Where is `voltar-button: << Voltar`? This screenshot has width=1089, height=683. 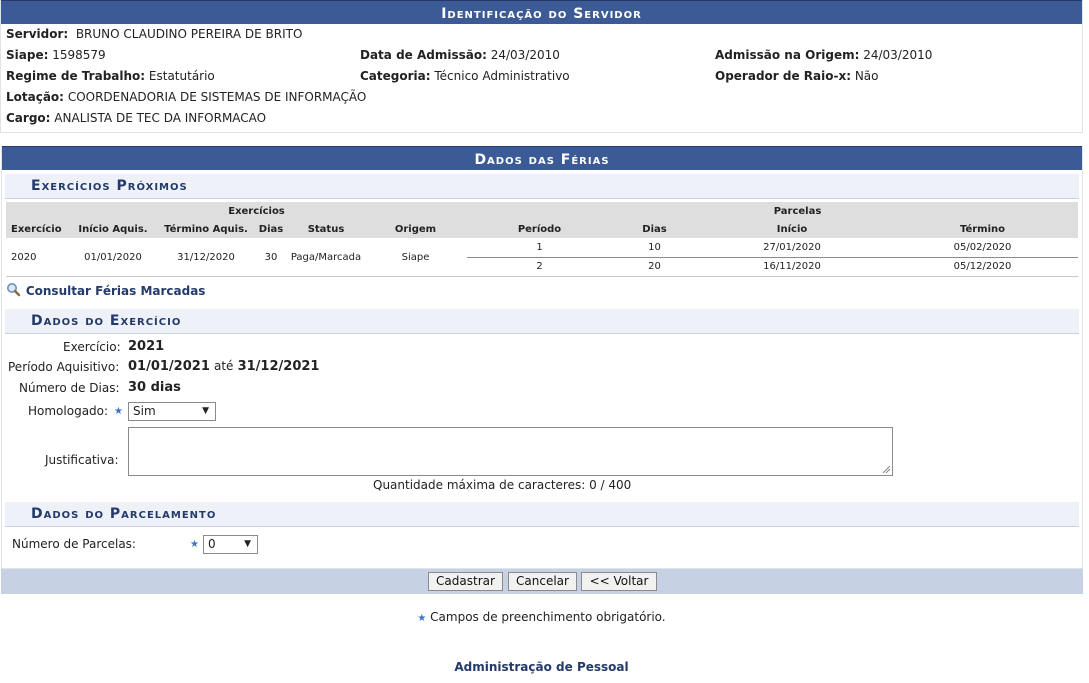 voltar-button: << Voltar is located at coordinates (619, 581).